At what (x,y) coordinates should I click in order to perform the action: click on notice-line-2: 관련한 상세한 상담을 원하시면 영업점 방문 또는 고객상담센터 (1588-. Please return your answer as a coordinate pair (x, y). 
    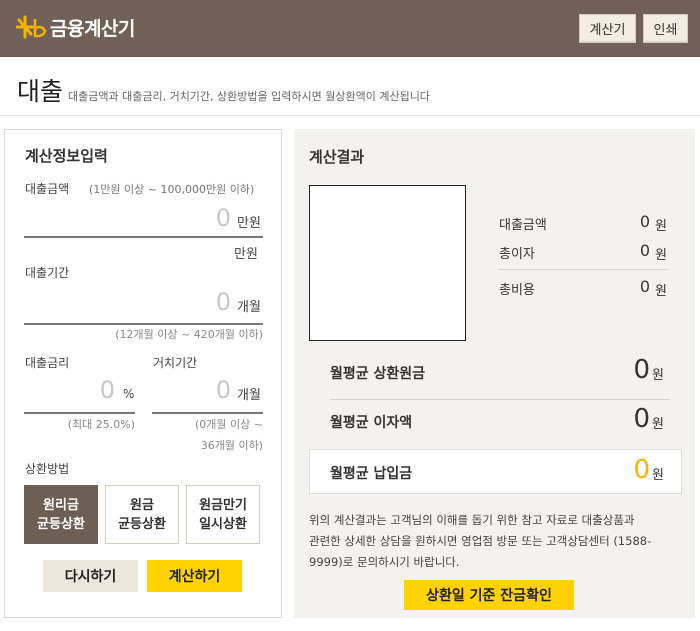
    Looking at the image, I should click on (480, 541).